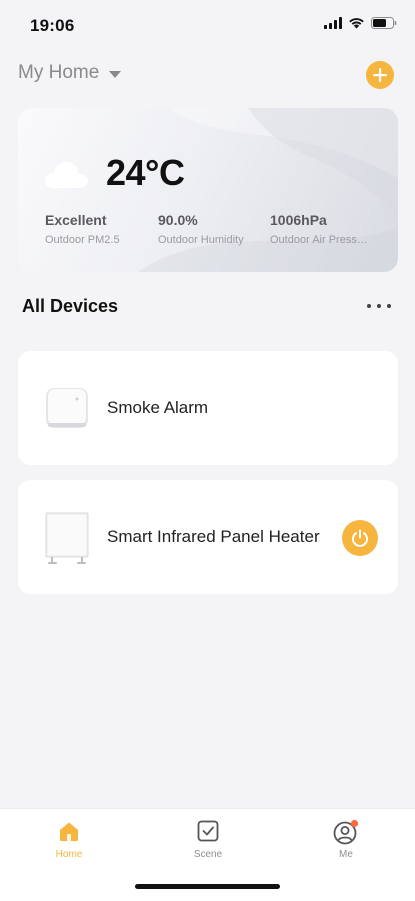 Image resolution: width=415 pixels, height=901 pixels. What do you see at coordinates (354, 823) in the screenshot?
I see `notification-badge` at bounding box center [354, 823].